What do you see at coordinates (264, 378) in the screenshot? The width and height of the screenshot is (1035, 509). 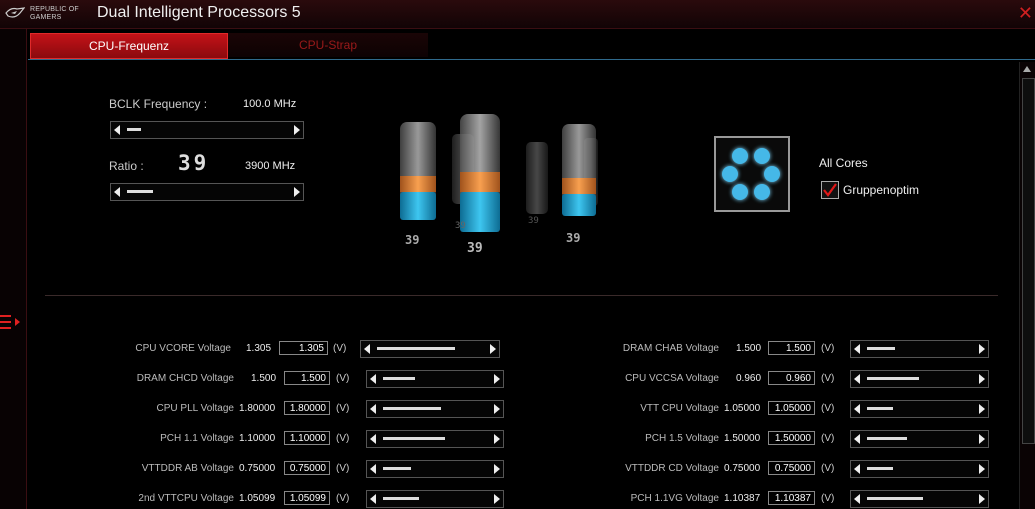 I see `voltage-value: 1.500` at bounding box center [264, 378].